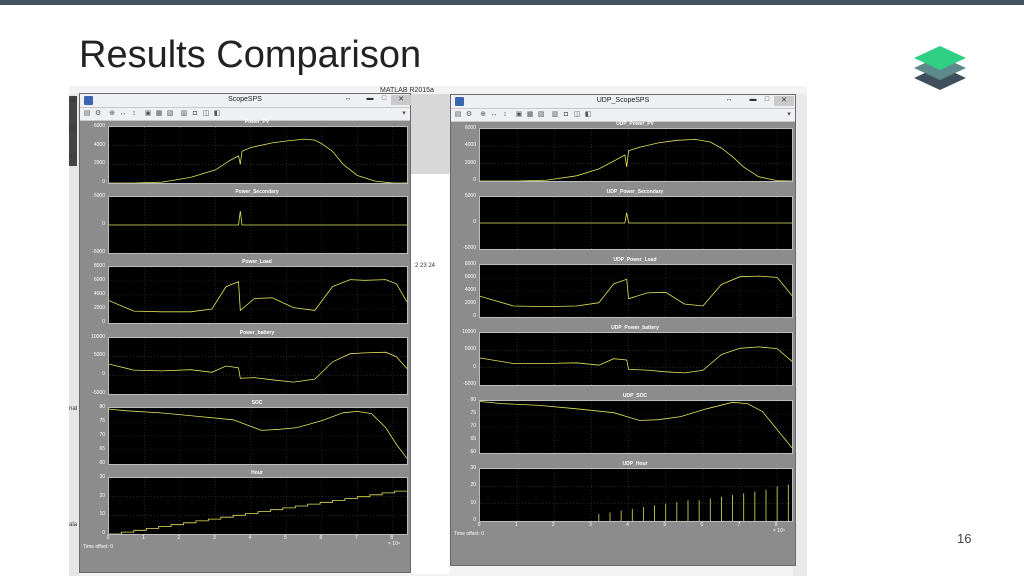 This screenshot has height=576, width=1024. I want to click on plot-title: UDP_Power_PV, so click(635, 124).